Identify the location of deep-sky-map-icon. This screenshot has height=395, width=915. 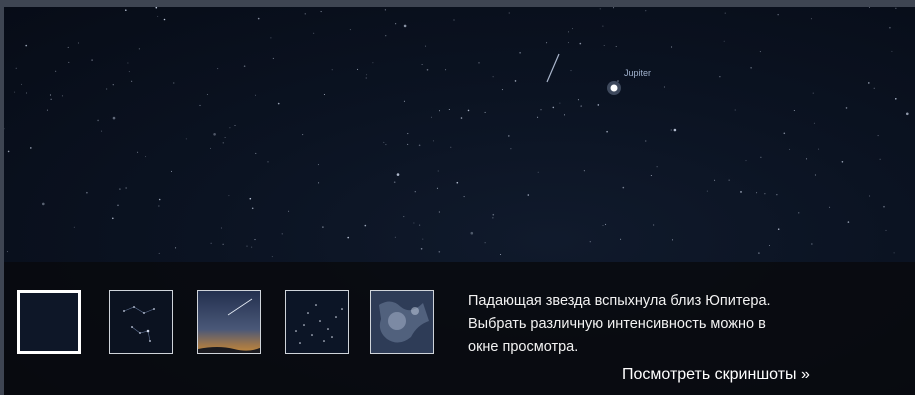
(402, 322).